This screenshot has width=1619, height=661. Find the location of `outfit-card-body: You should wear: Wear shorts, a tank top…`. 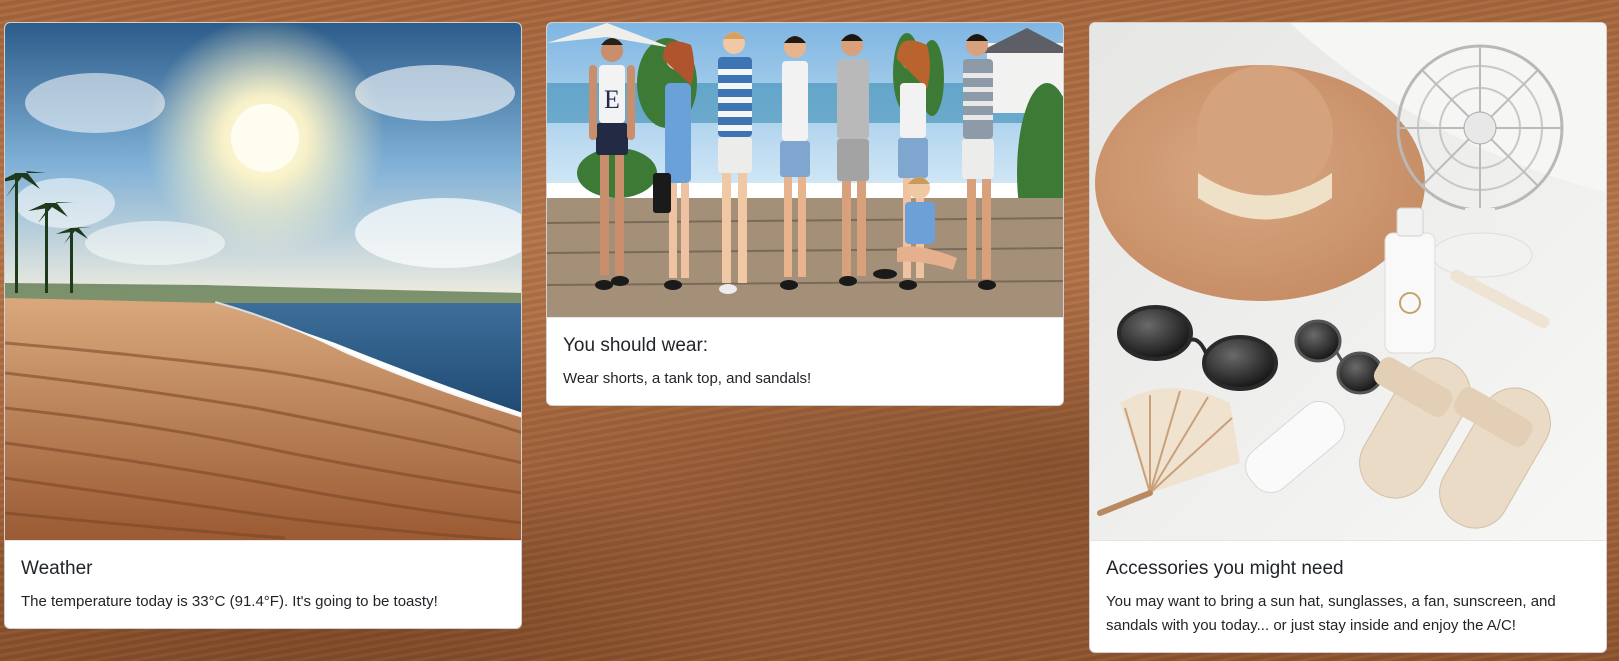

outfit-card-body: You should wear: Wear shorts, a tank top… is located at coordinates (805, 361).